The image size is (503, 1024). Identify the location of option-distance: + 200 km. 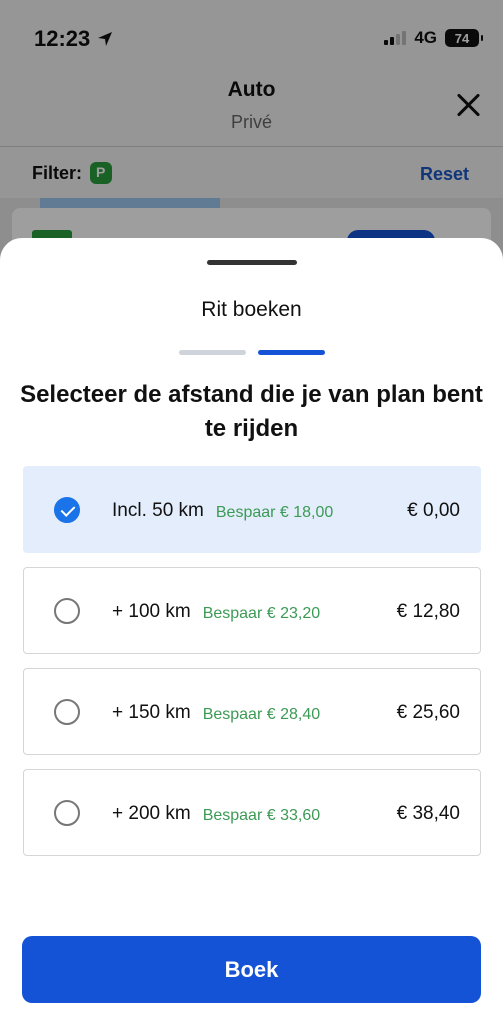
(151, 813).